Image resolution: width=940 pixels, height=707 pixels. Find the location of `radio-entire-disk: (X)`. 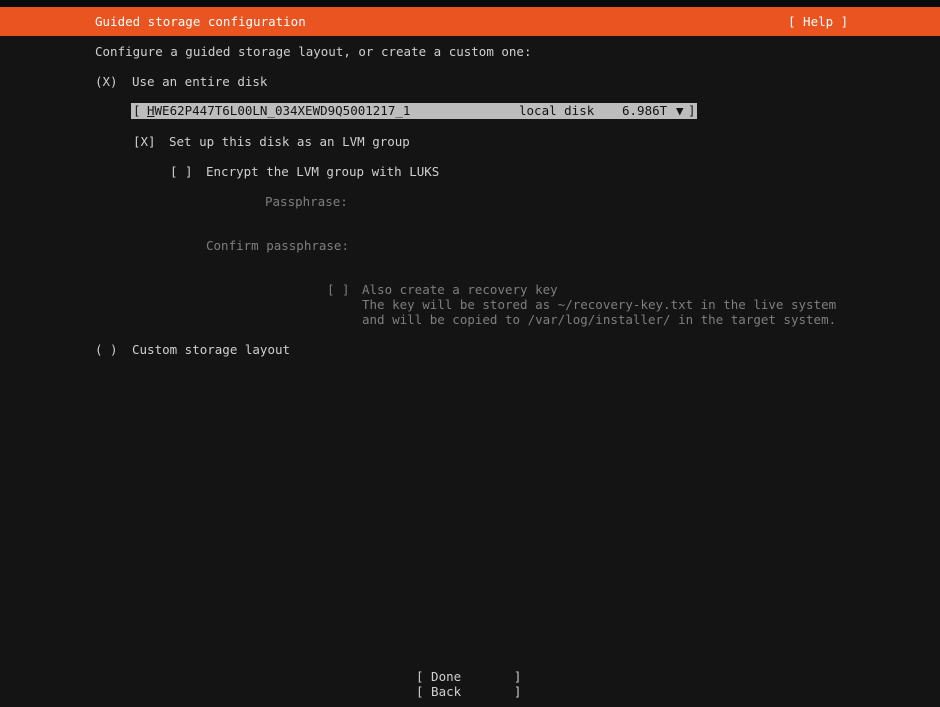

radio-entire-disk: (X) is located at coordinates (106, 81).